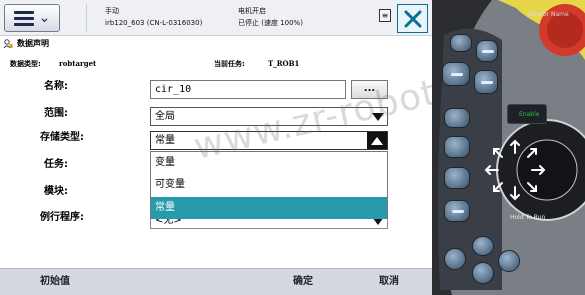 The height and width of the screenshot is (295, 585). I want to click on run-forward-button, so click(483, 246).